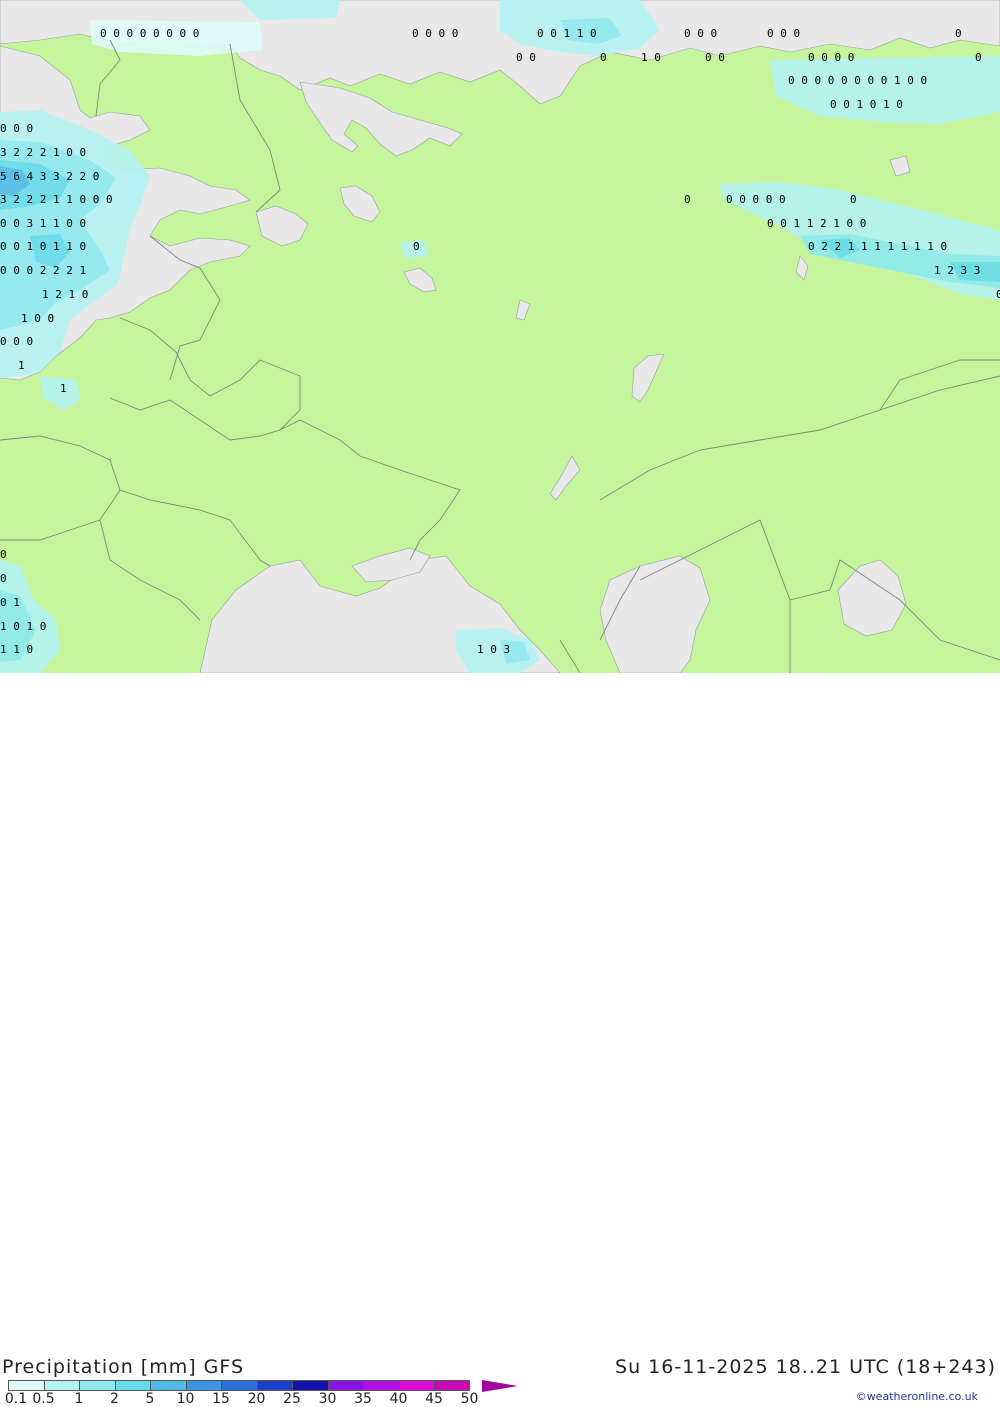 This screenshot has height=1407, width=1000. What do you see at coordinates (221, 1399) in the screenshot?
I see `color-scale-label: 15` at bounding box center [221, 1399].